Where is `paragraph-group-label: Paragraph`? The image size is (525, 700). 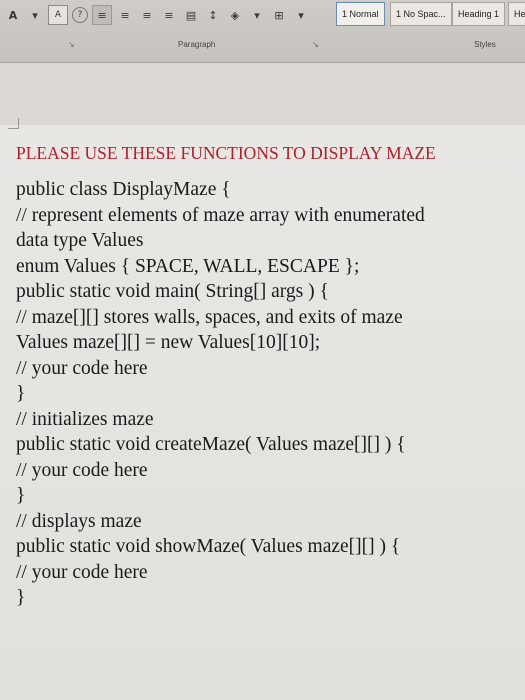
paragraph-group-label: Paragraph is located at coordinates (197, 44).